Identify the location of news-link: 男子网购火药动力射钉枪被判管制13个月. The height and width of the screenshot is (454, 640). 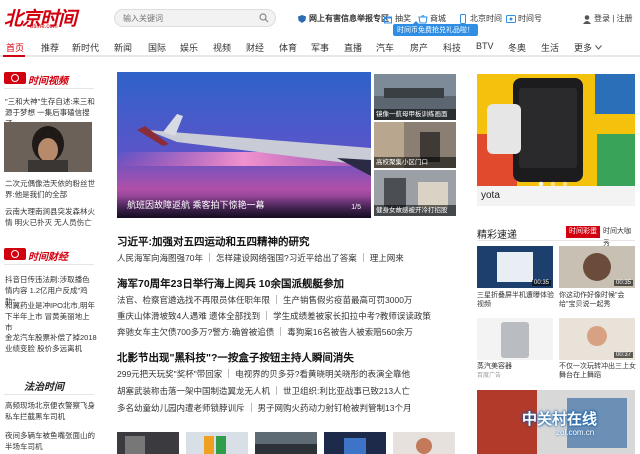
(335, 408).